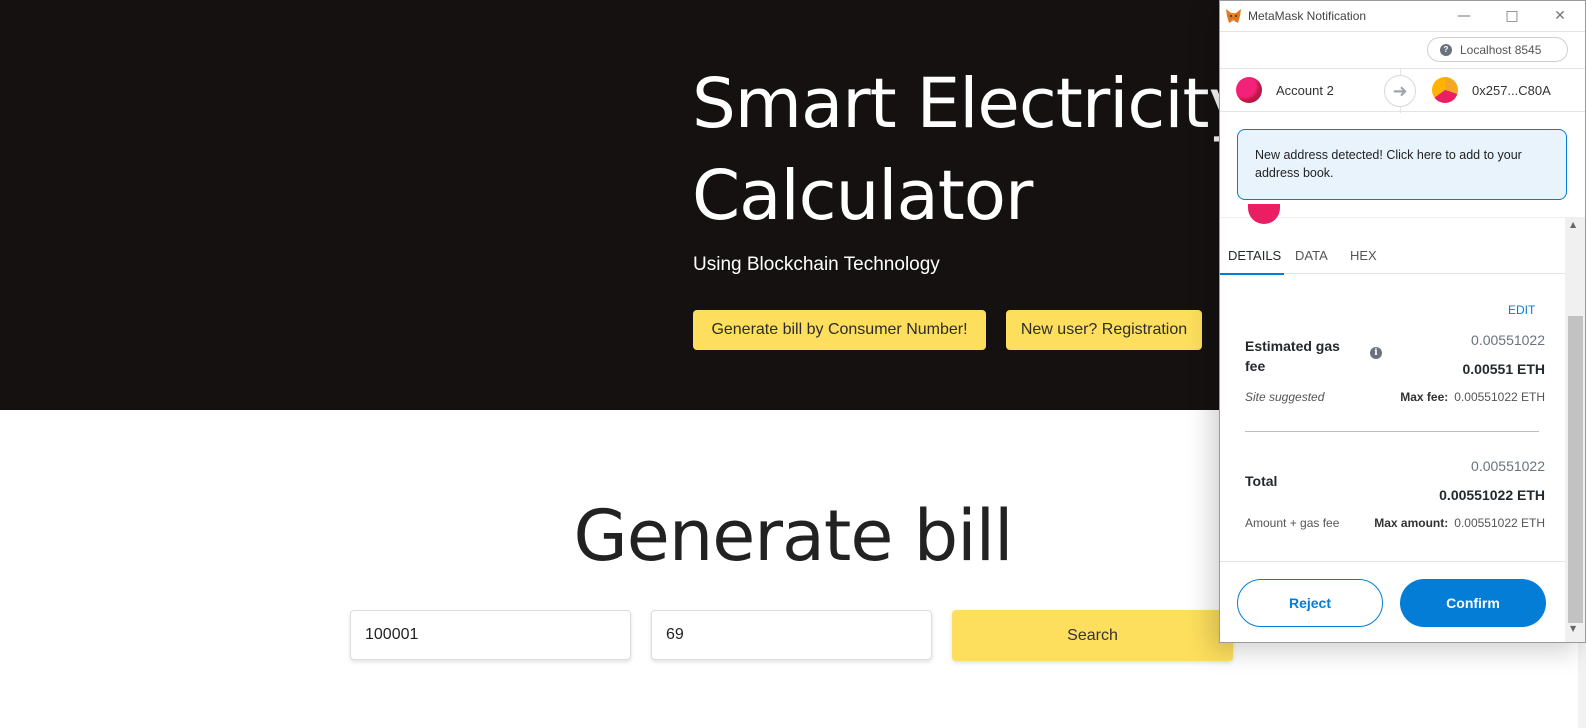 This screenshot has width=1586, height=728. What do you see at coordinates (1508, 466) in the screenshot?
I see `total-secondary: 0.00551022` at bounding box center [1508, 466].